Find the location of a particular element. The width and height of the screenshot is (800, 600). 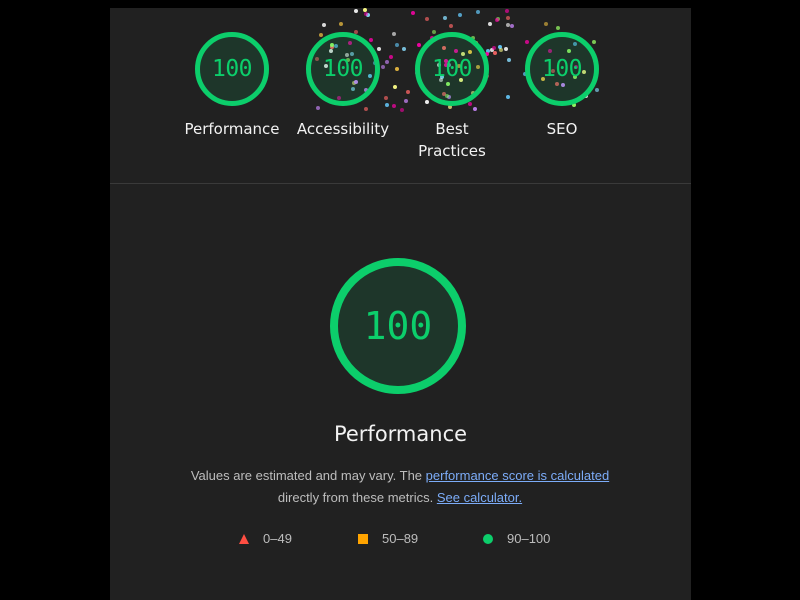

performance-main-score: 100 is located at coordinates (398, 326).